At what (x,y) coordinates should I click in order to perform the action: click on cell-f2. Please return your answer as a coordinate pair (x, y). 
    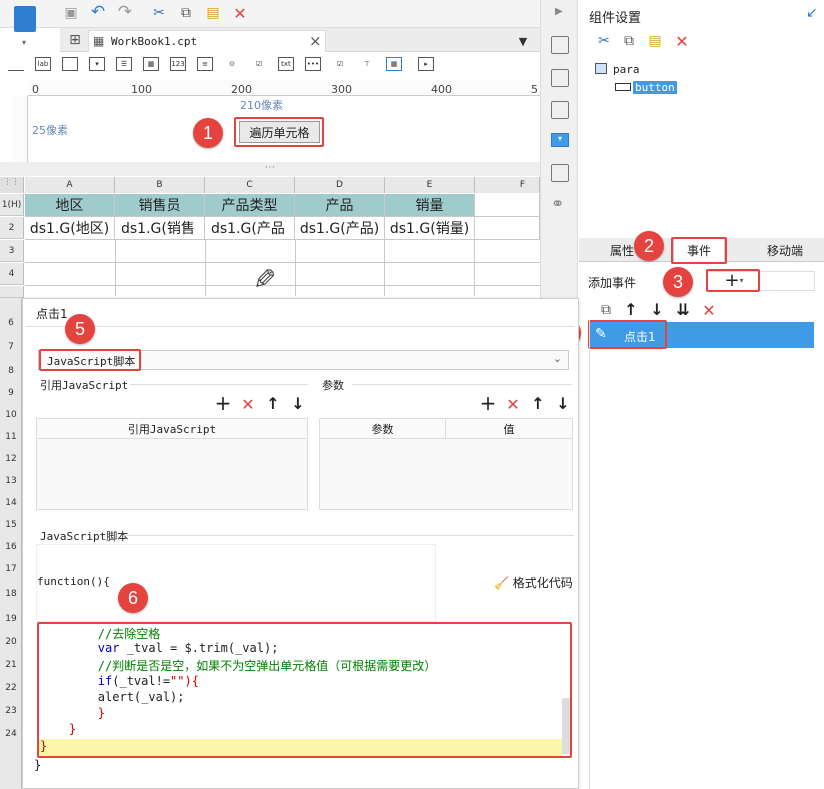
    Looking at the image, I should click on (507, 228).